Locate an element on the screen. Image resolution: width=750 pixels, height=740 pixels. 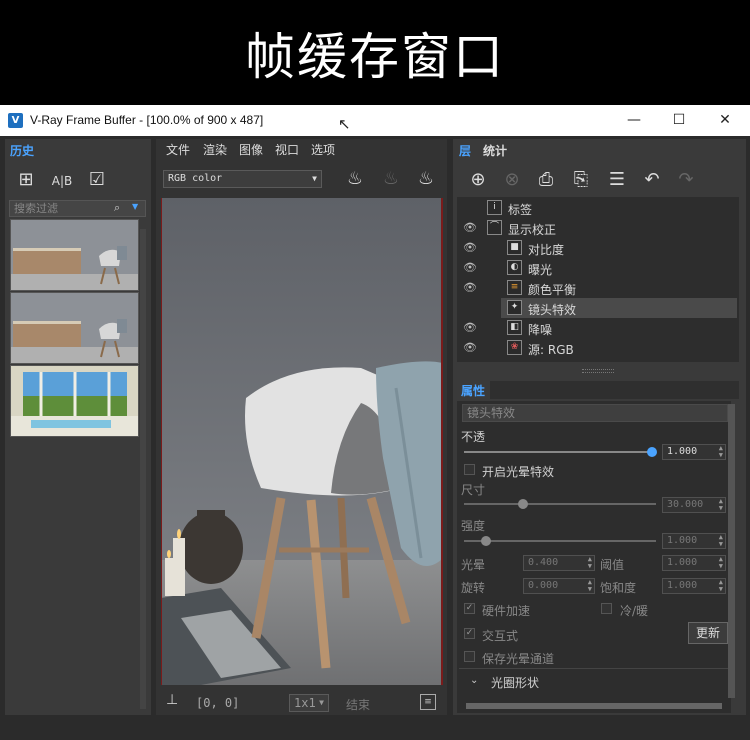
layer-name: 颜色平衡 is located at coordinates (552, 290).